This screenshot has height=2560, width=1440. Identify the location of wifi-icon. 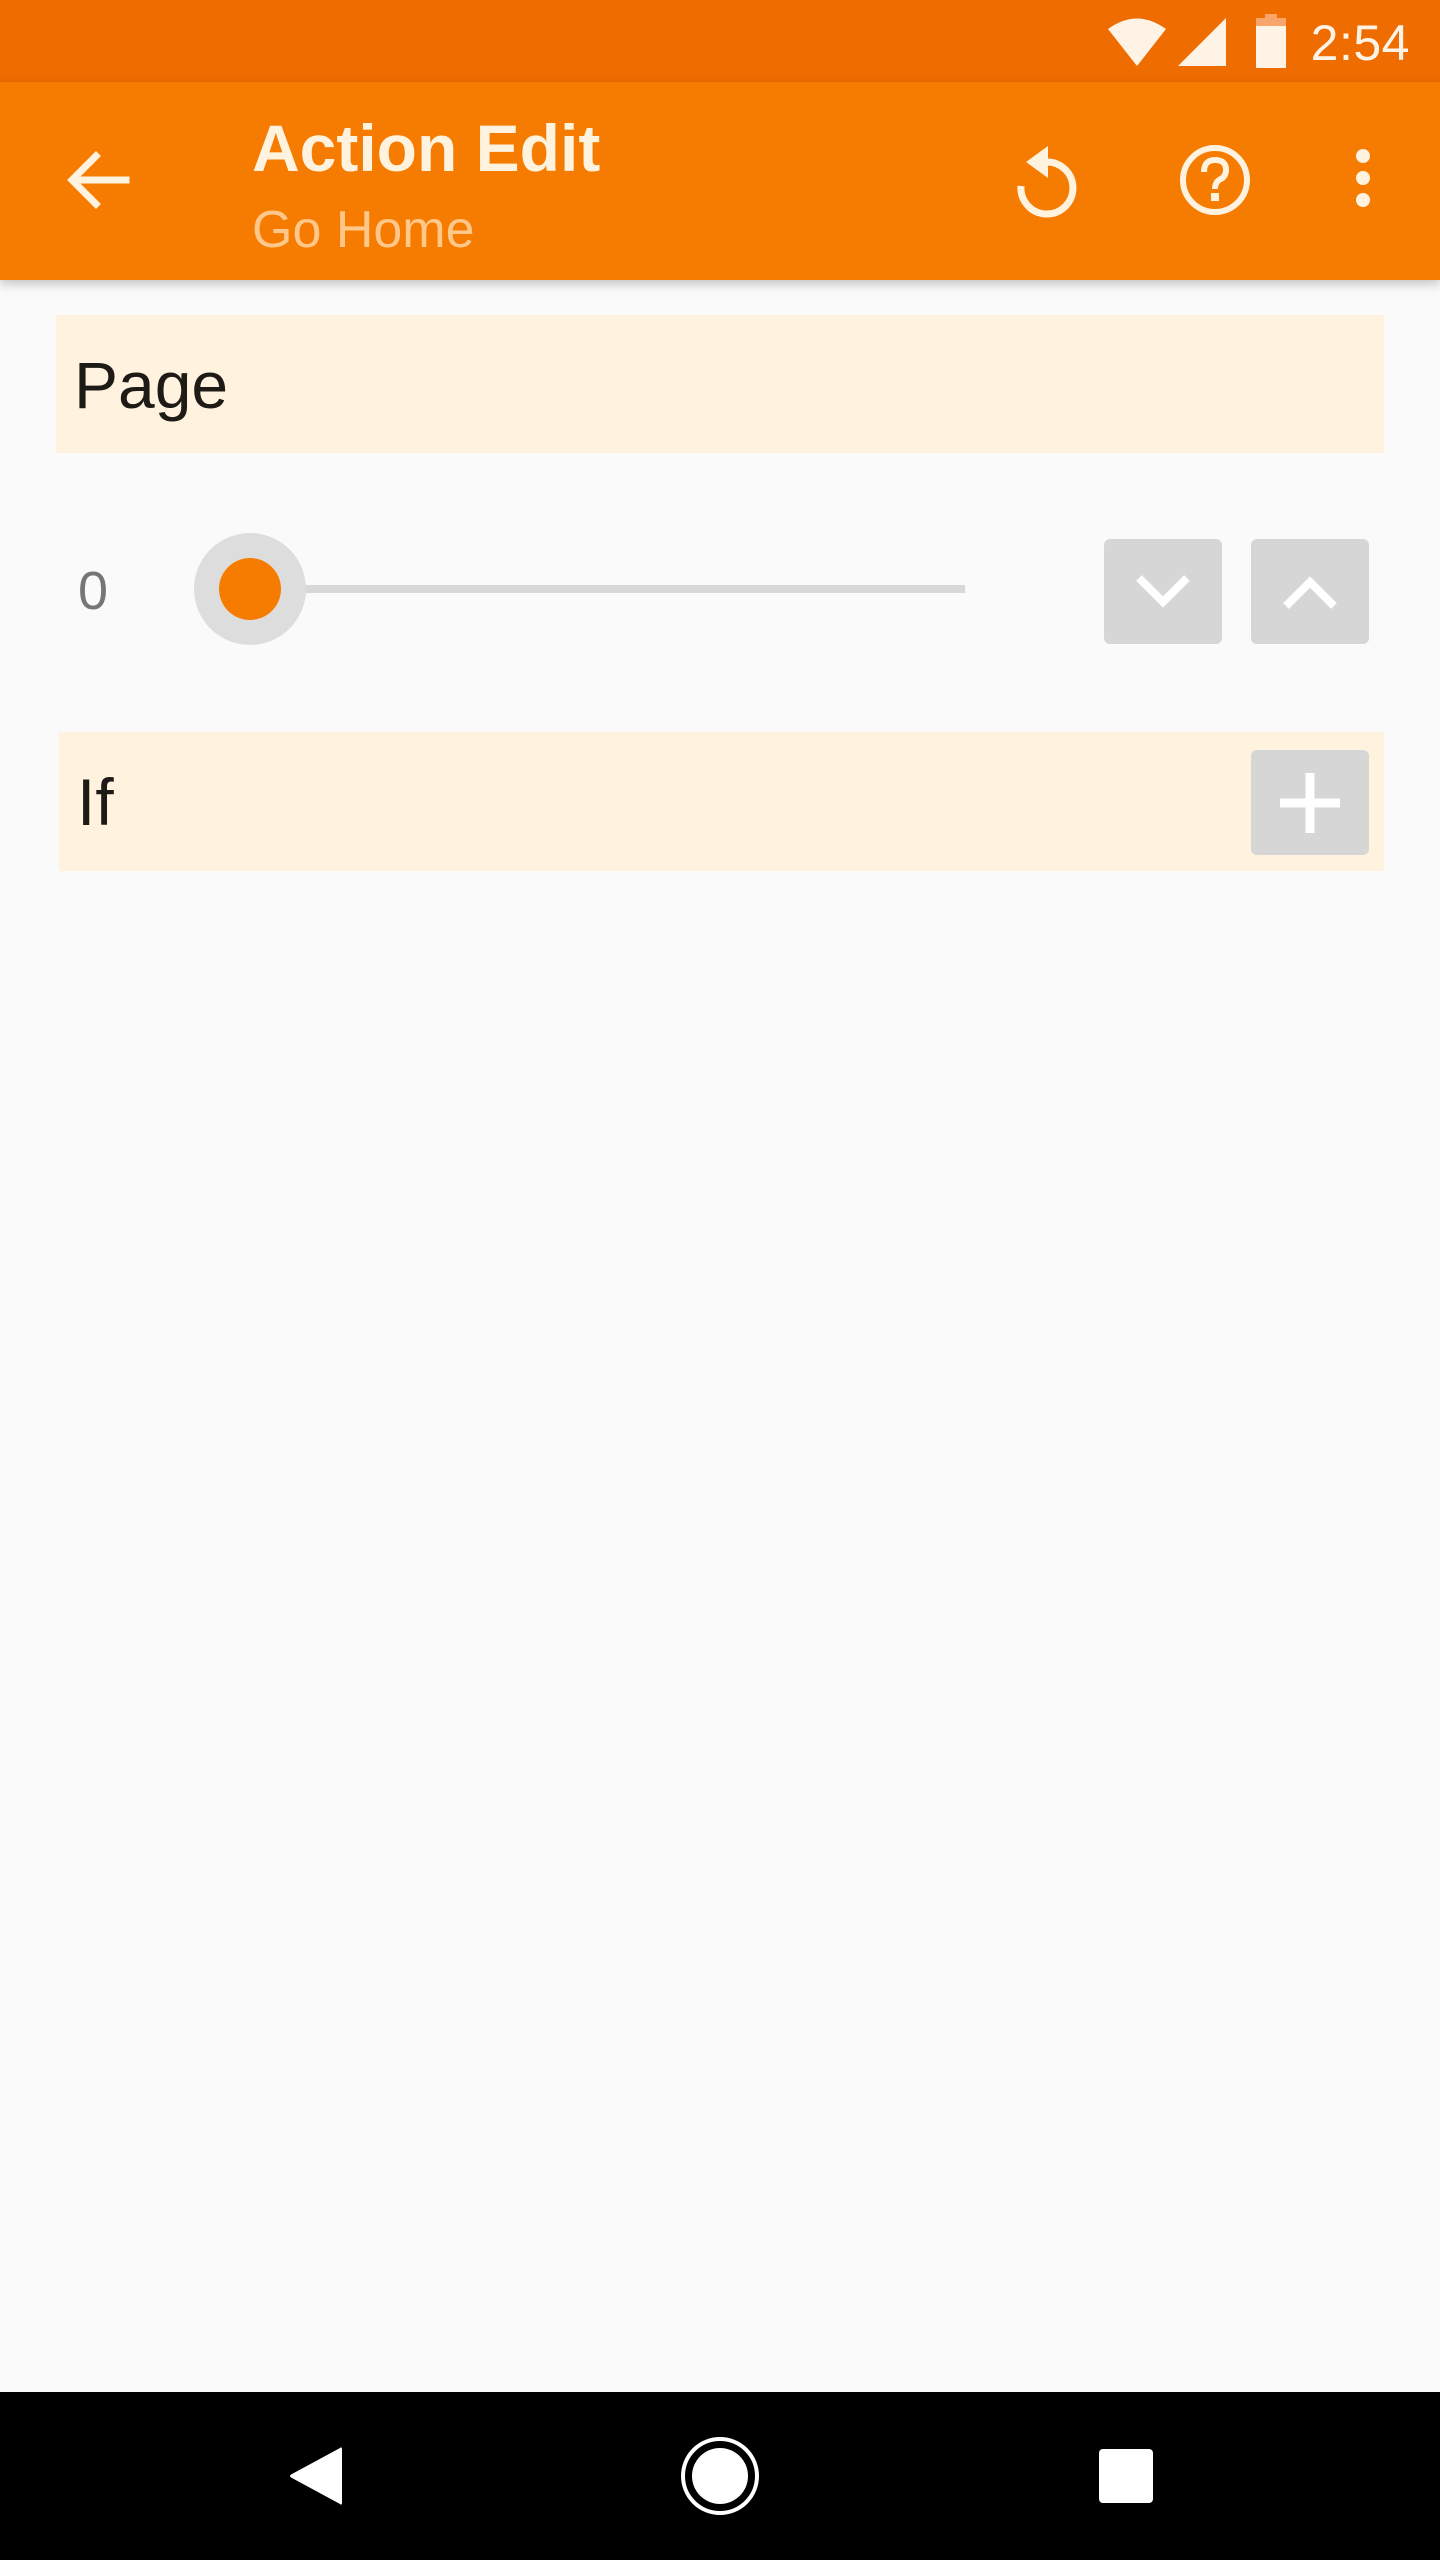
(1137, 42).